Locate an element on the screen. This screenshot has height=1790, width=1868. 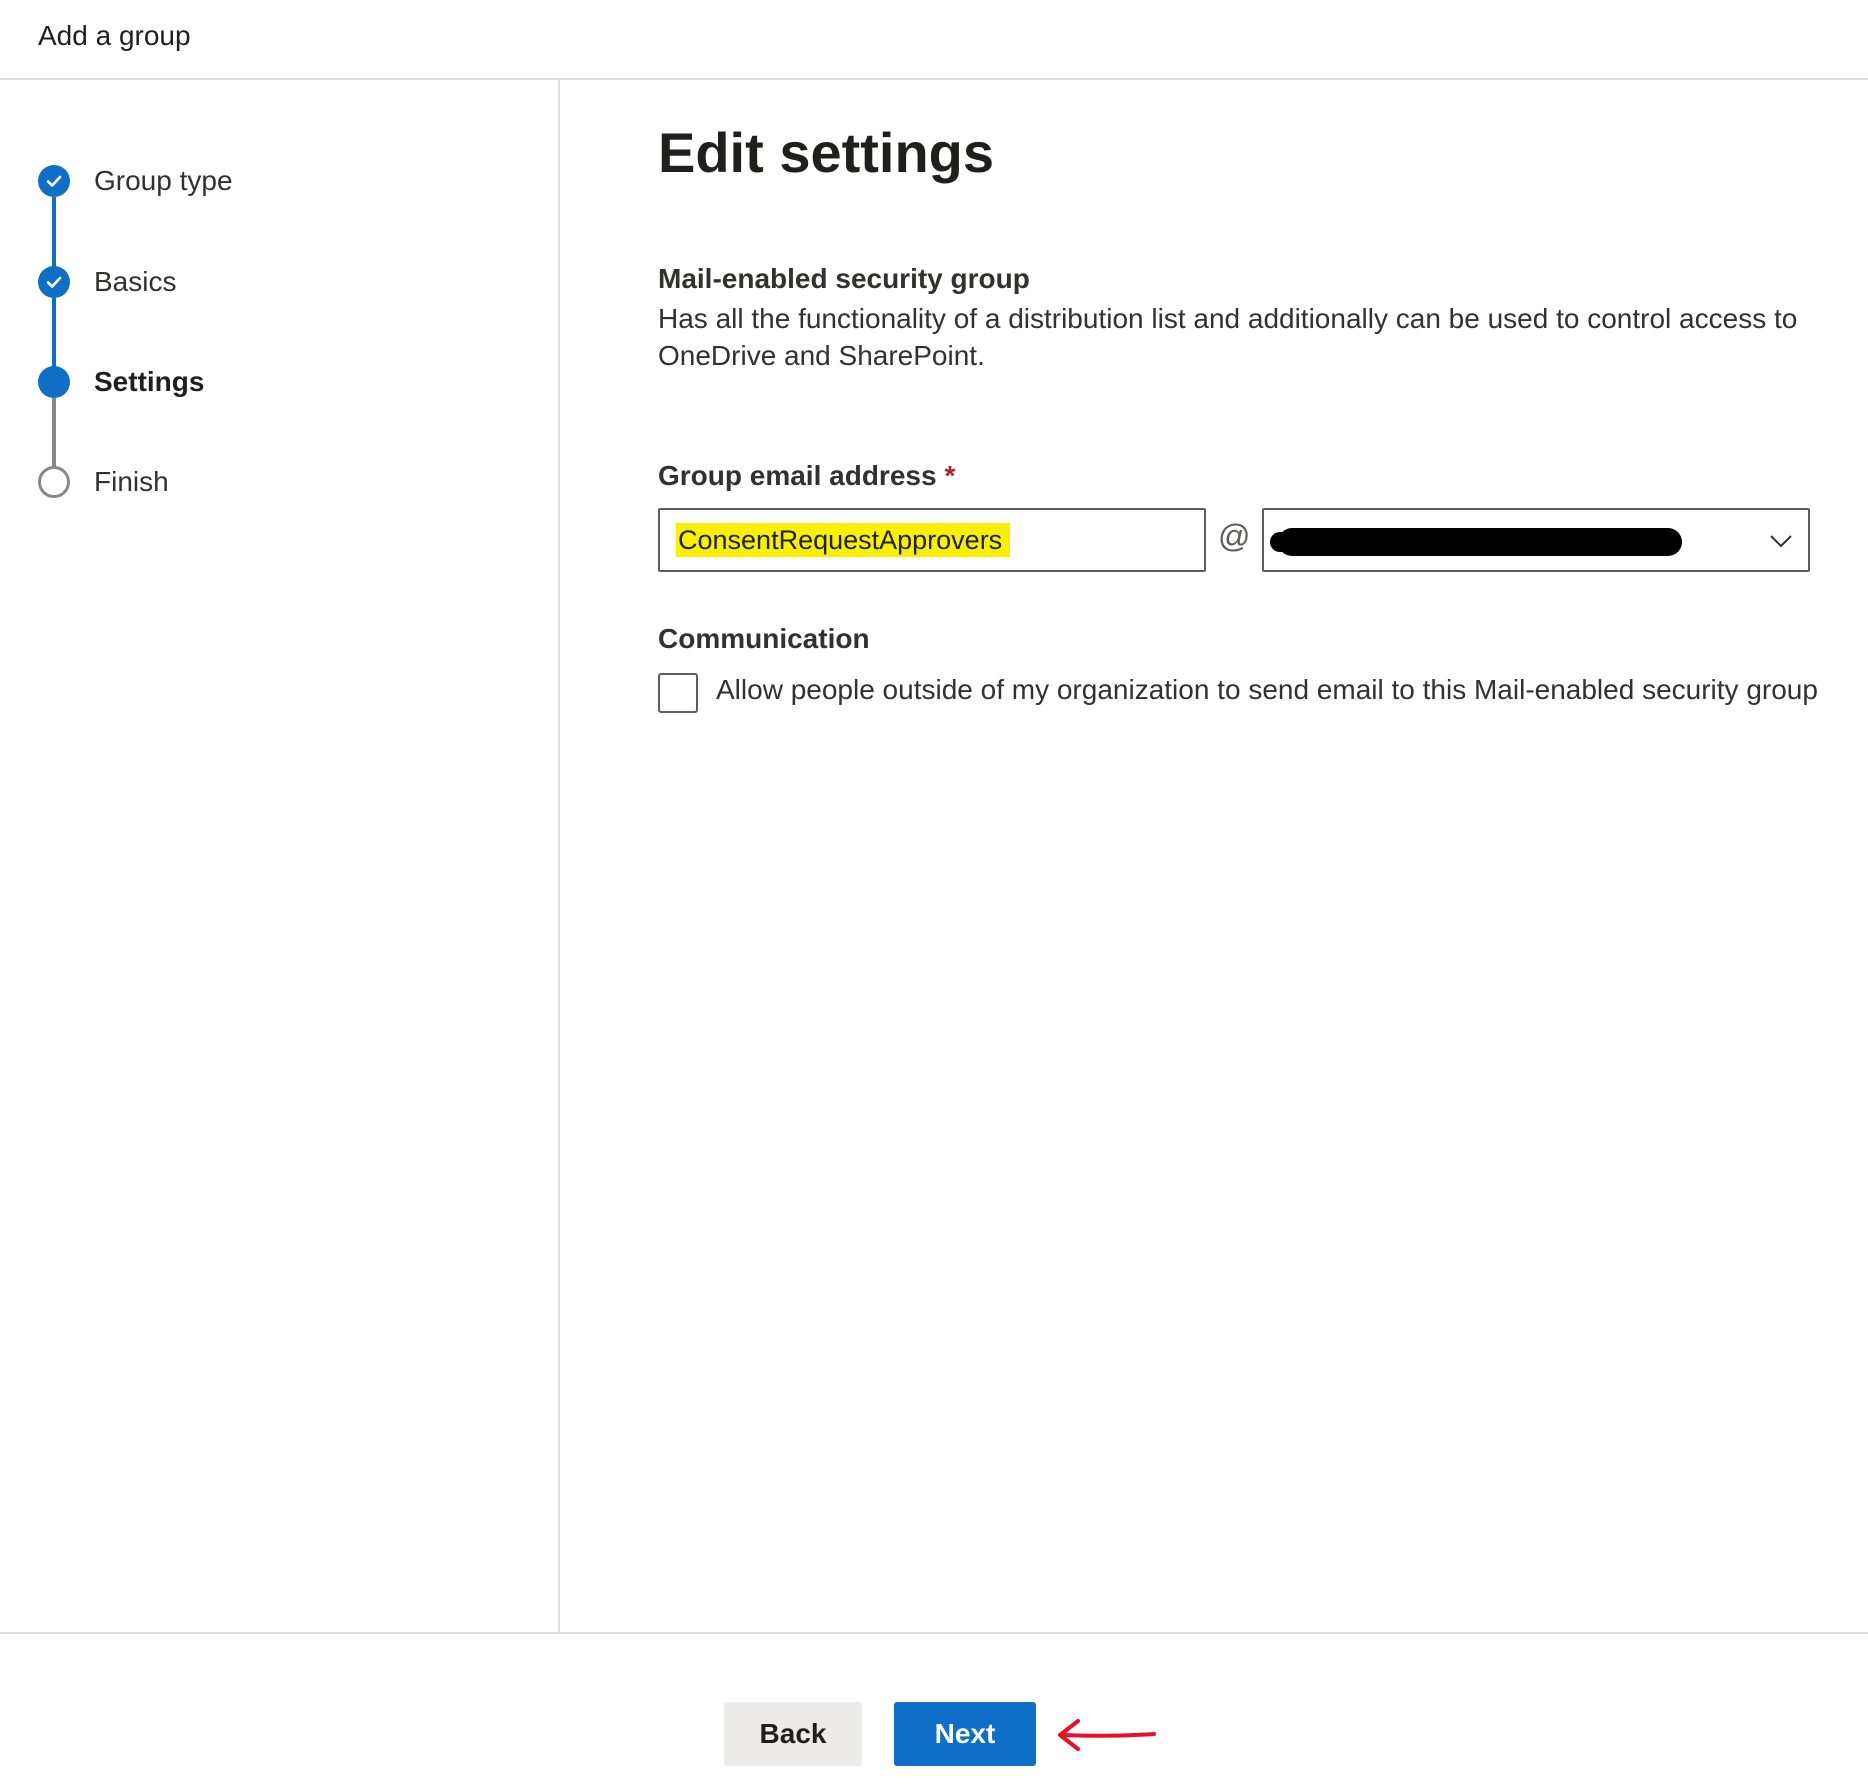
page-title: Edit settings is located at coordinates (826, 152).